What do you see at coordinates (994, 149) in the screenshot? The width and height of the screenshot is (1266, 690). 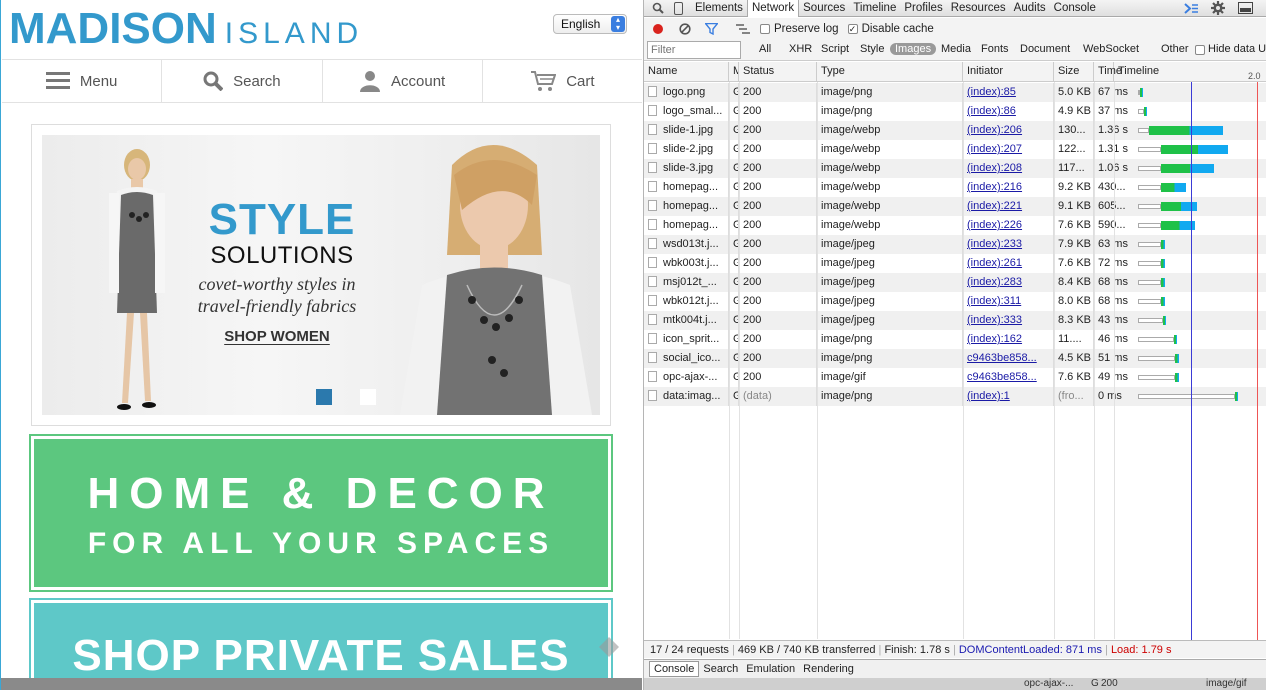 I see `row-initiator-text: (index):207` at bounding box center [994, 149].